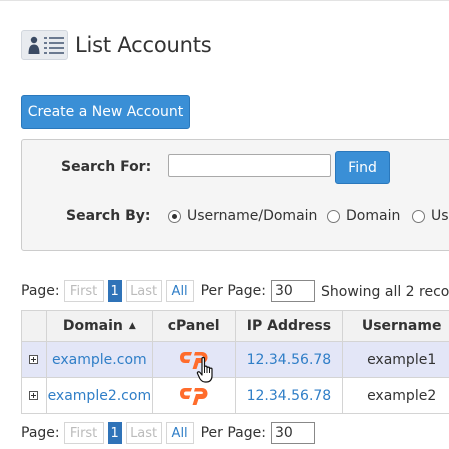  Describe the element at coordinates (92, 326) in the screenshot. I see `column-label: Domain` at that location.